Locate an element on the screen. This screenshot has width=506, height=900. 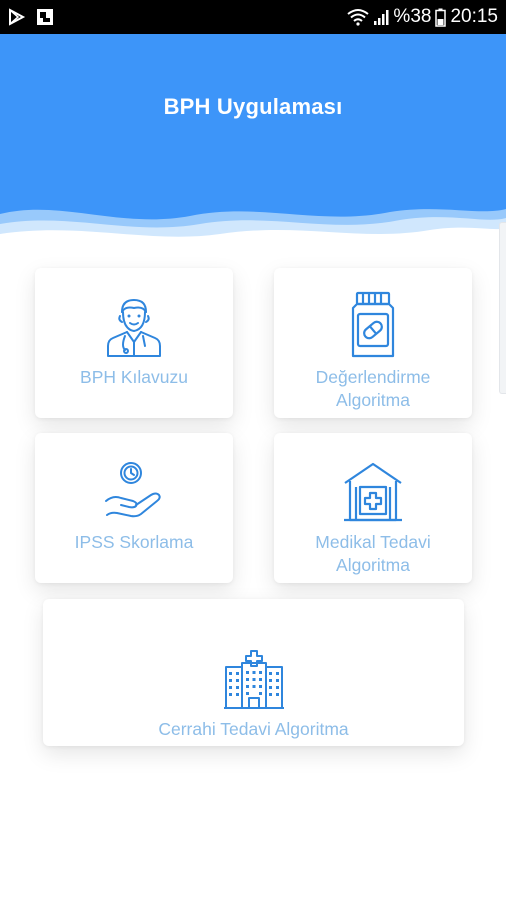
ipss-scoring-card: IPSS Skorlama is located at coordinates (134, 508).